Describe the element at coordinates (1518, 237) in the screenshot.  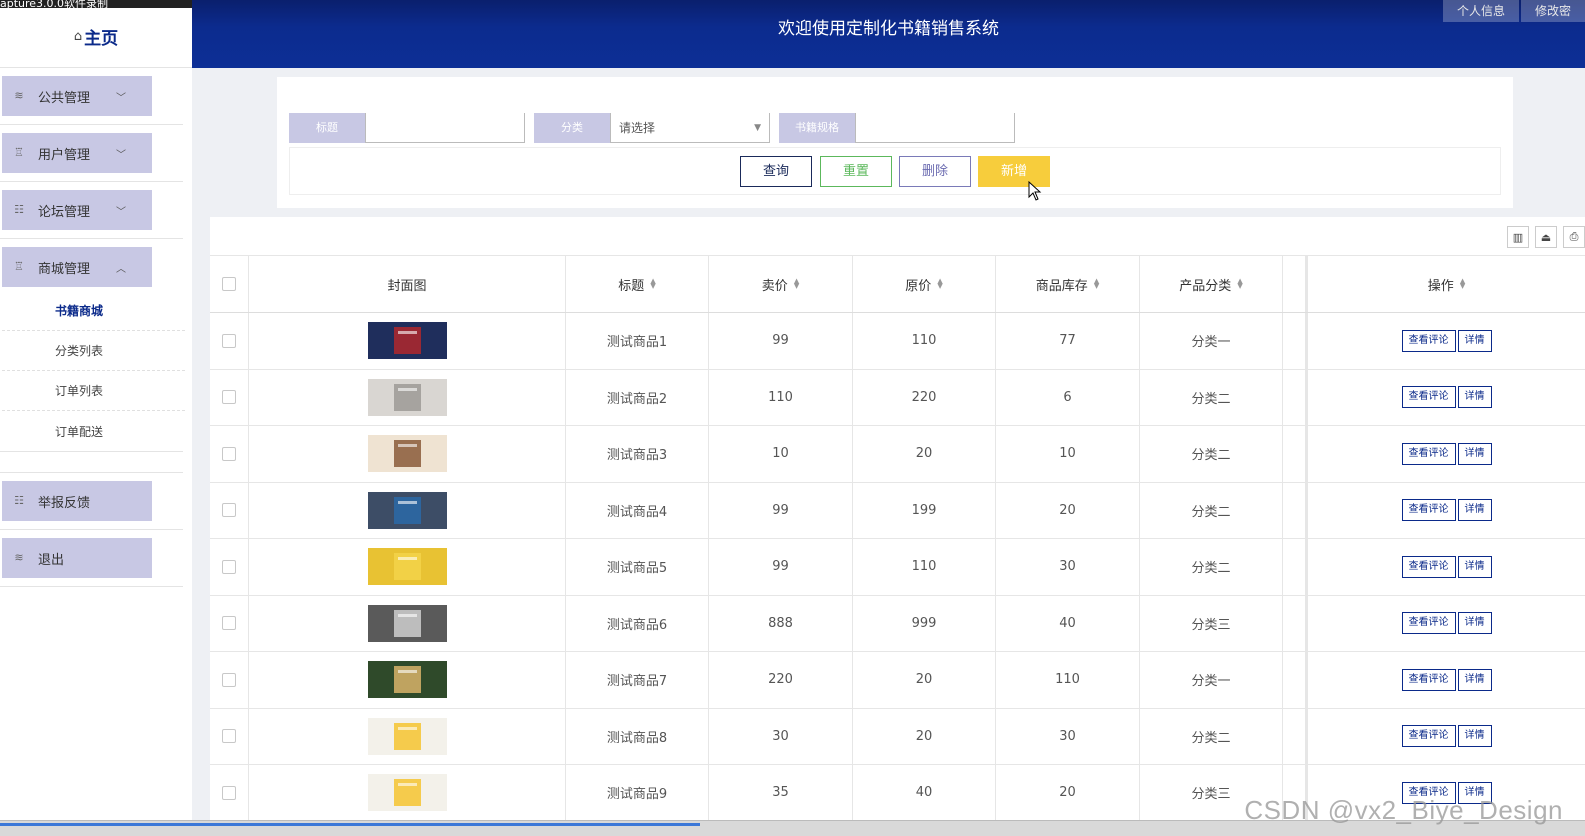
I see `columns-icon: ▥` at that location.